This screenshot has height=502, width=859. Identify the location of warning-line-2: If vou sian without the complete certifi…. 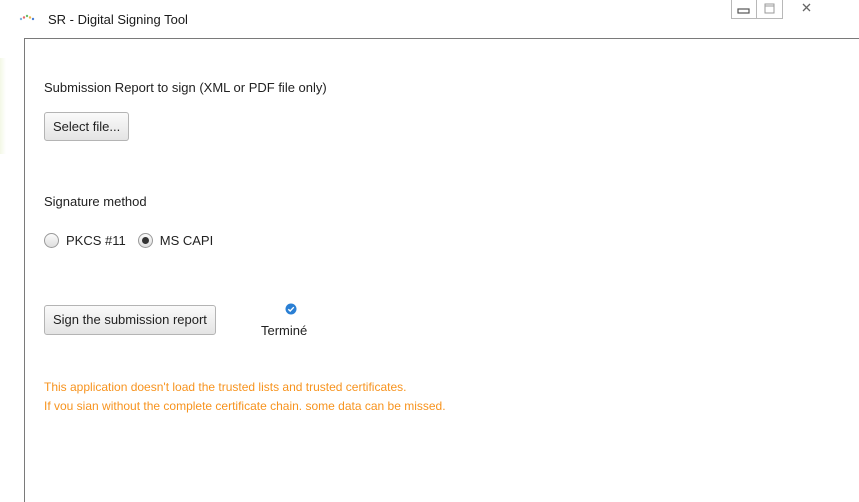
(245, 406).